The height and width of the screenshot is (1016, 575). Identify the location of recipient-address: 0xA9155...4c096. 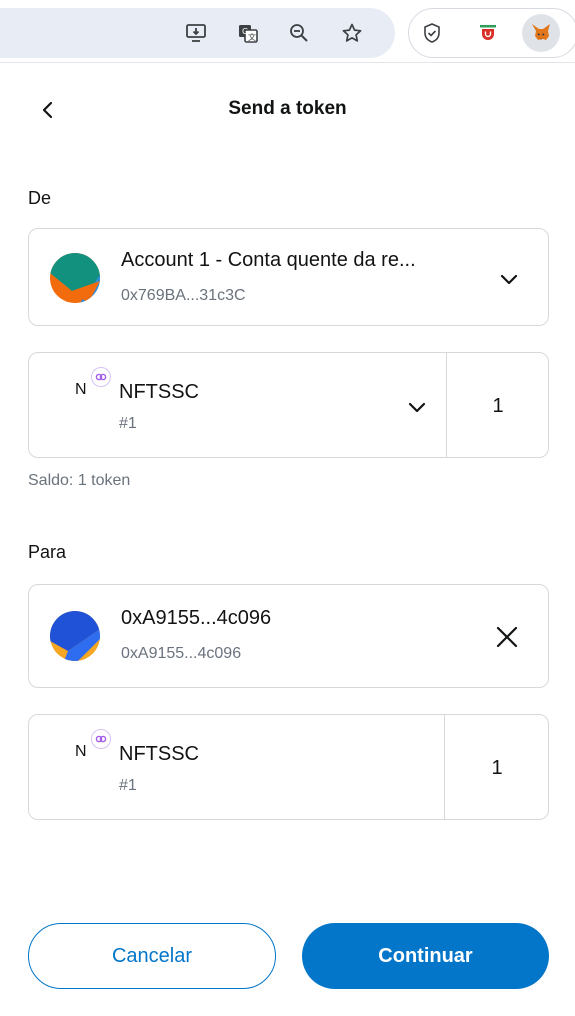
(181, 653).